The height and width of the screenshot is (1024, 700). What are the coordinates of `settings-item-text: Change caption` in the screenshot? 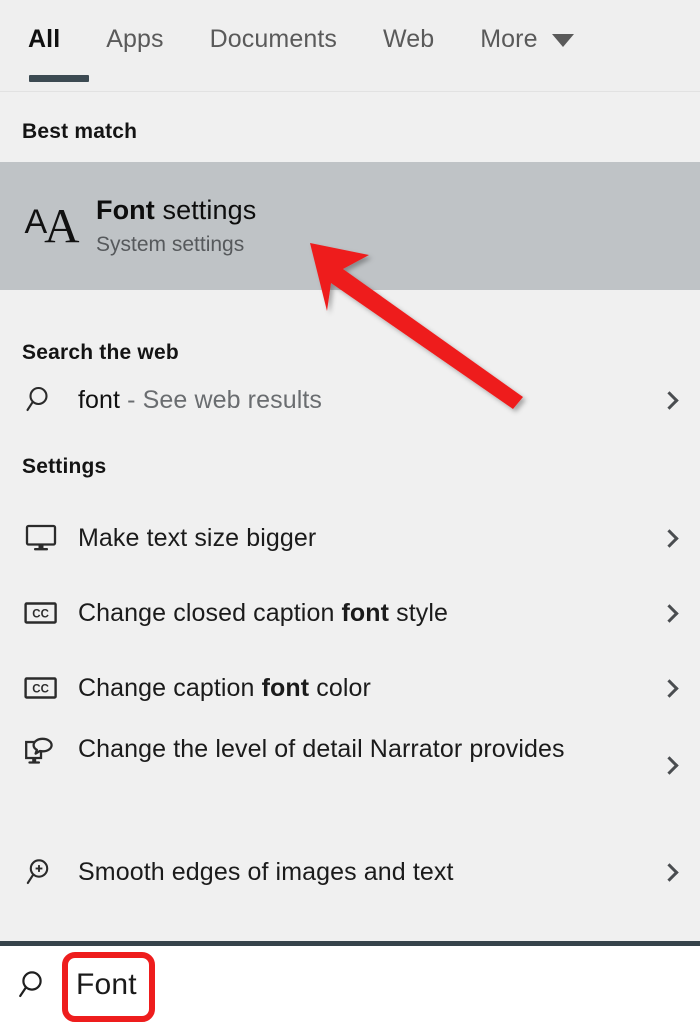 It's located at (170, 688).